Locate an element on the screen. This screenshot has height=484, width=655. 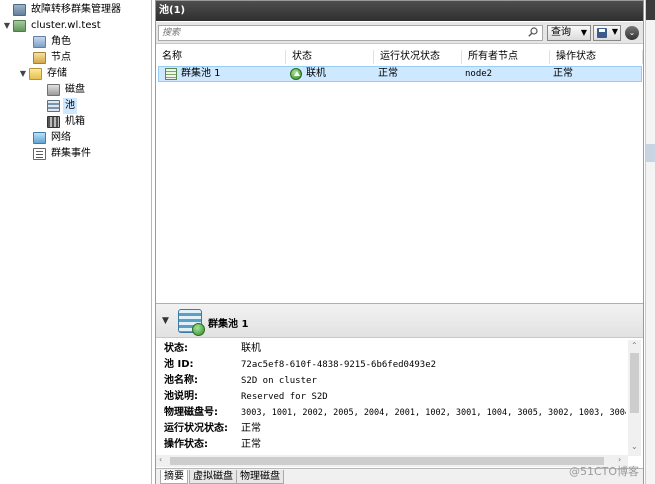
property-label: 池名称: is located at coordinates (181, 380).